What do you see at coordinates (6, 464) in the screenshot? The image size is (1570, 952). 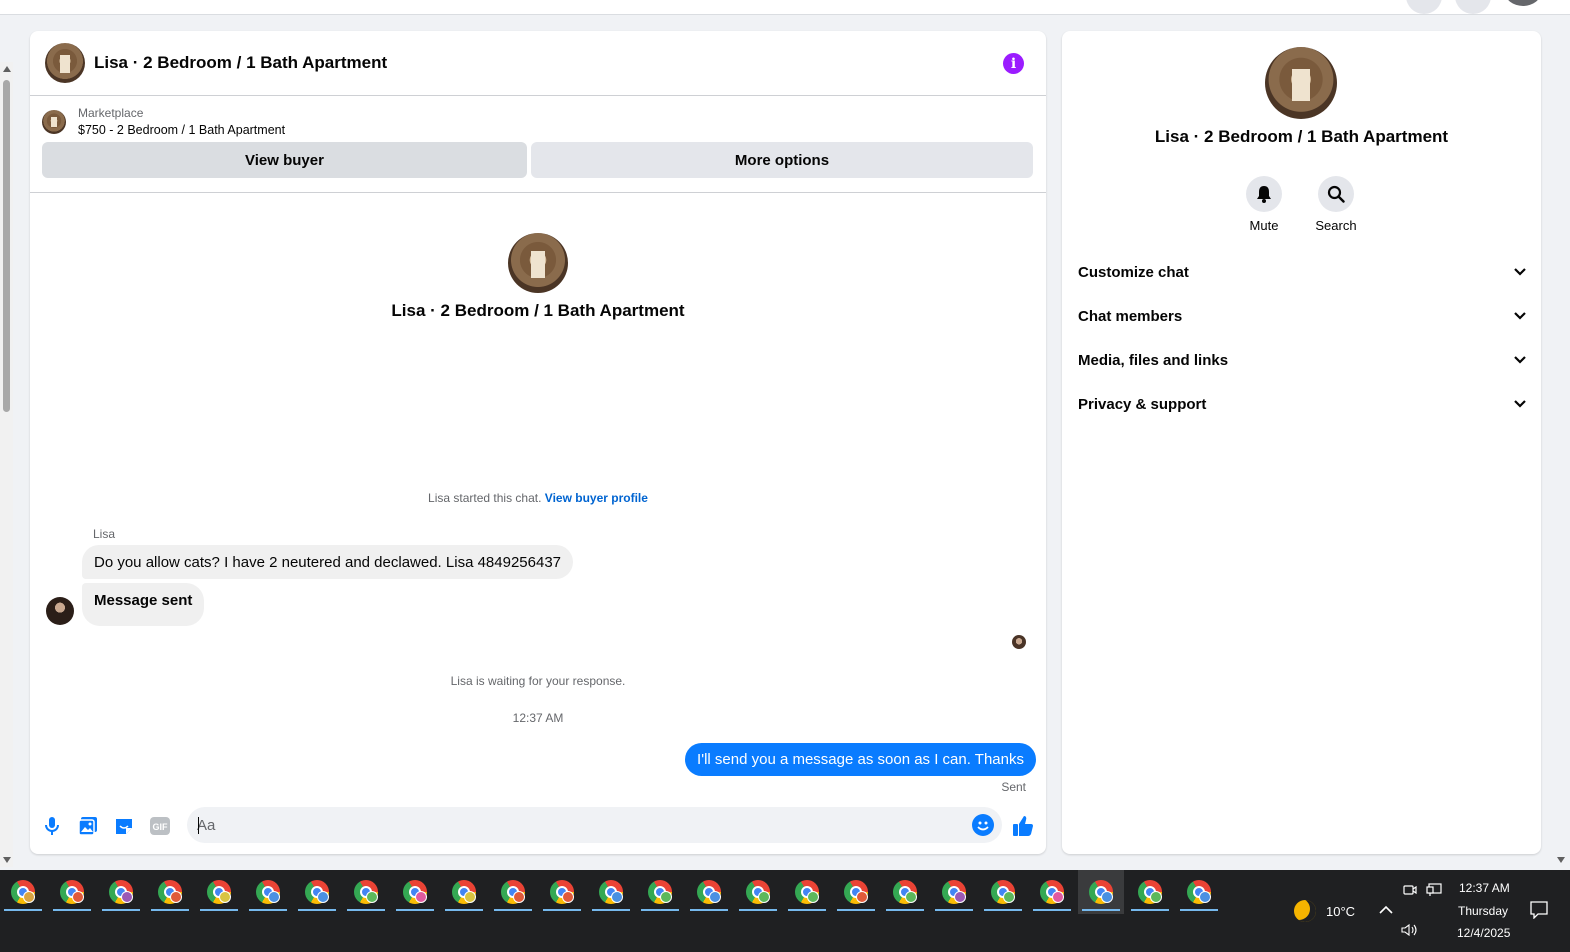 I see `page-scrollbar` at bounding box center [6, 464].